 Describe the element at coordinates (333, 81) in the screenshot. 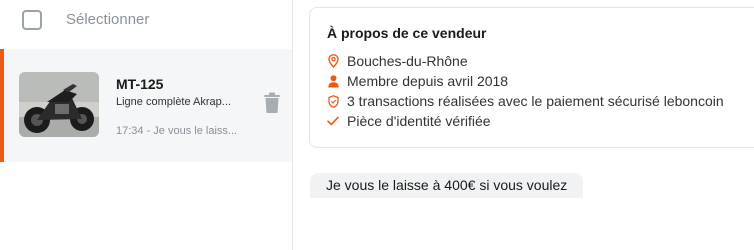

I see `user-icon` at that location.